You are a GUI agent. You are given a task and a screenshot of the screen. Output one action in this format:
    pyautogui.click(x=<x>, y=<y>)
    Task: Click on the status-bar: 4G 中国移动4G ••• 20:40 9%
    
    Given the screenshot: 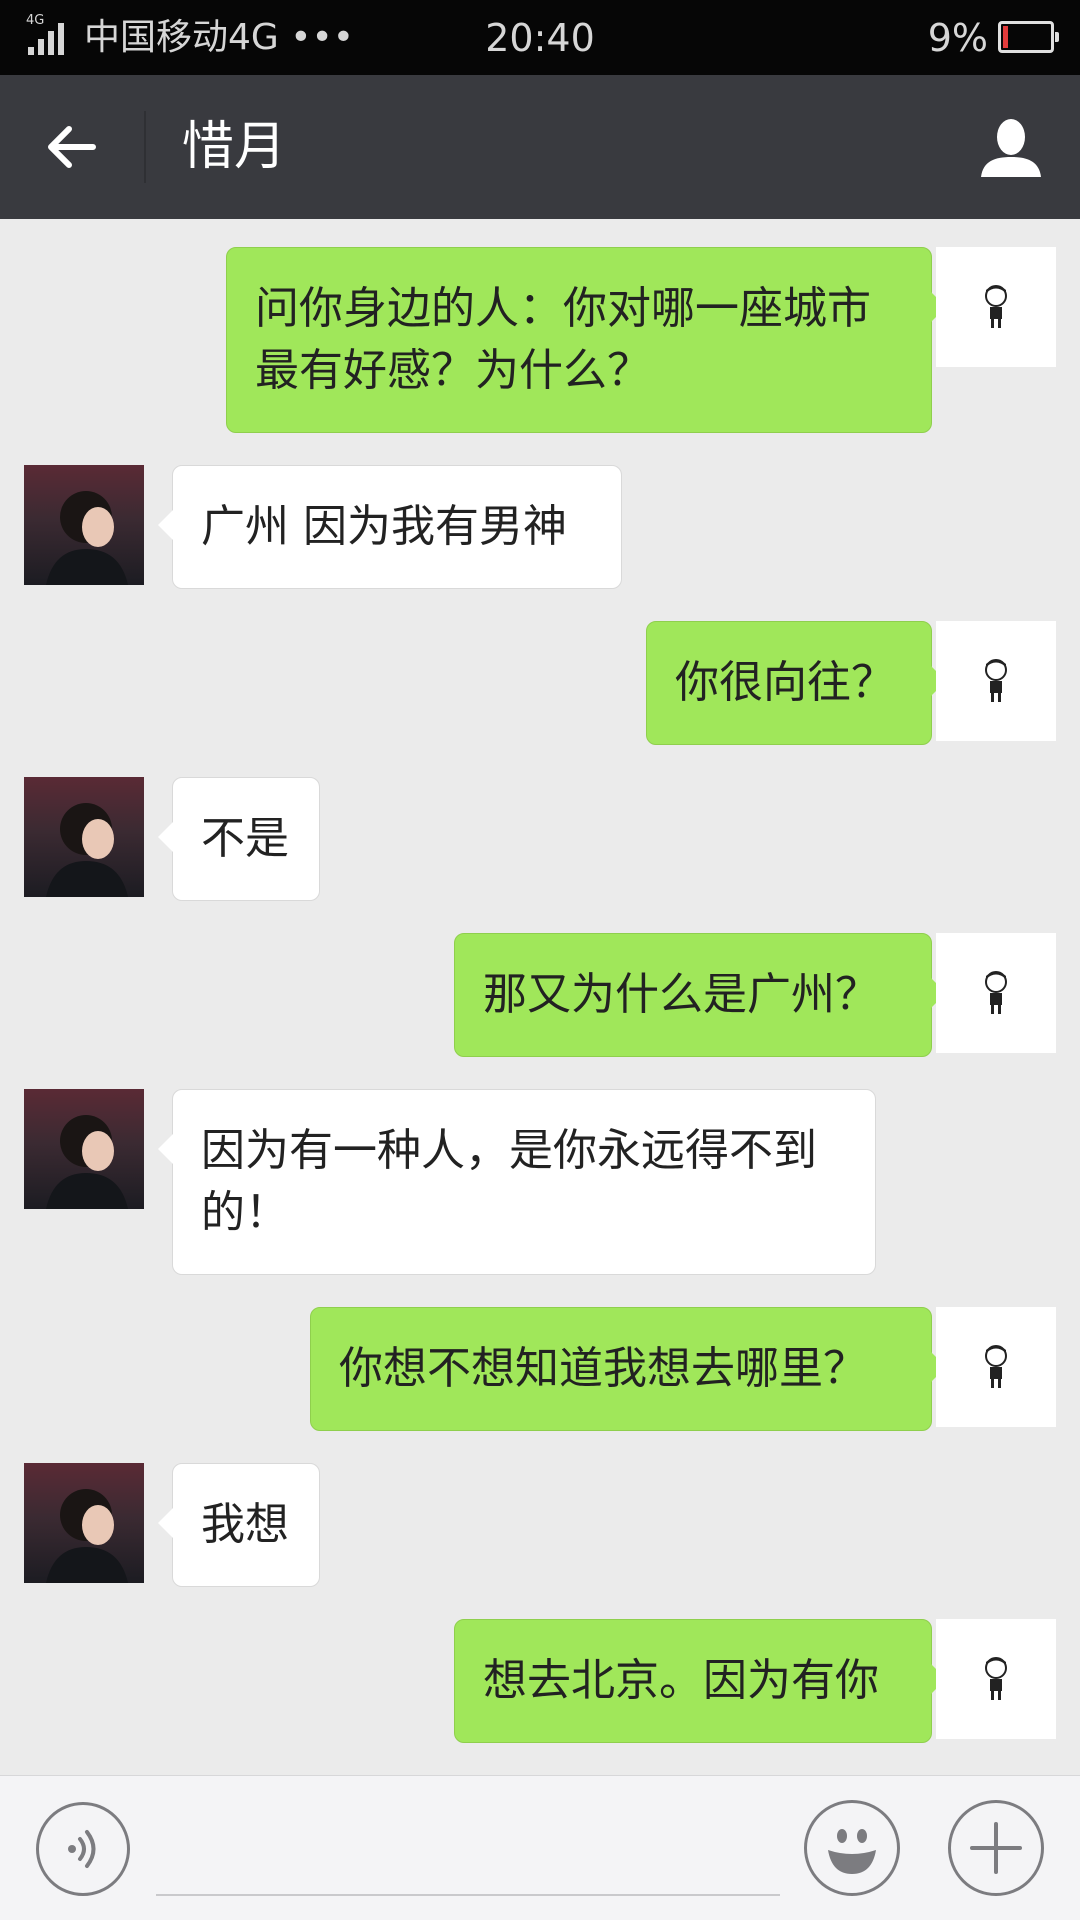 What is the action you would take?
    pyautogui.click(x=540, y=37)
    